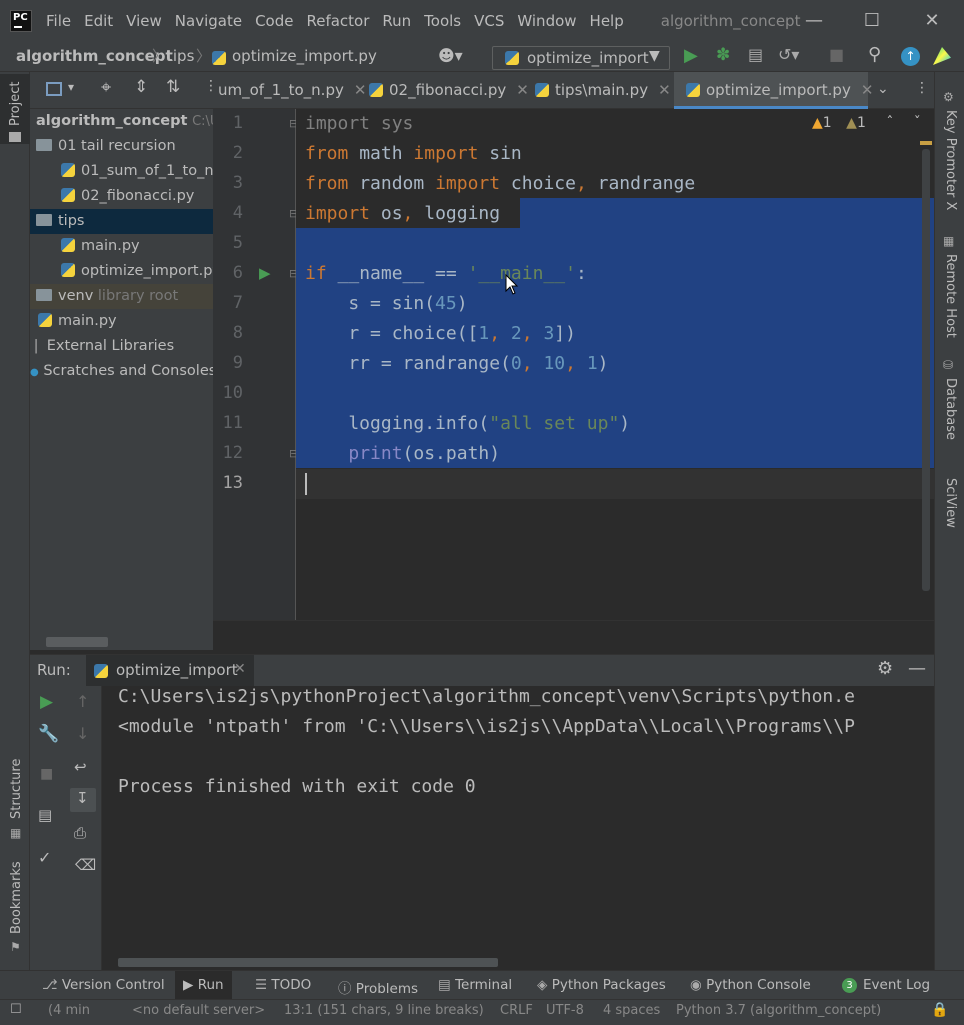 The image size is (964, 1025). Describe the element at coordinates (46, 702) in the screenshot. I see `rerun-icon: ▶` at that location.